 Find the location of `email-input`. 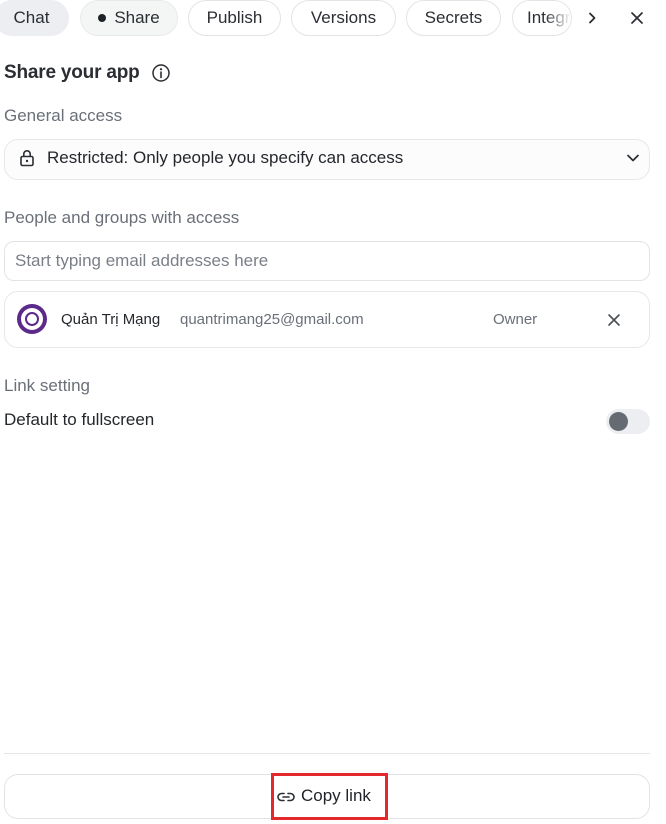

email-input is located at coordinates (327, 261).